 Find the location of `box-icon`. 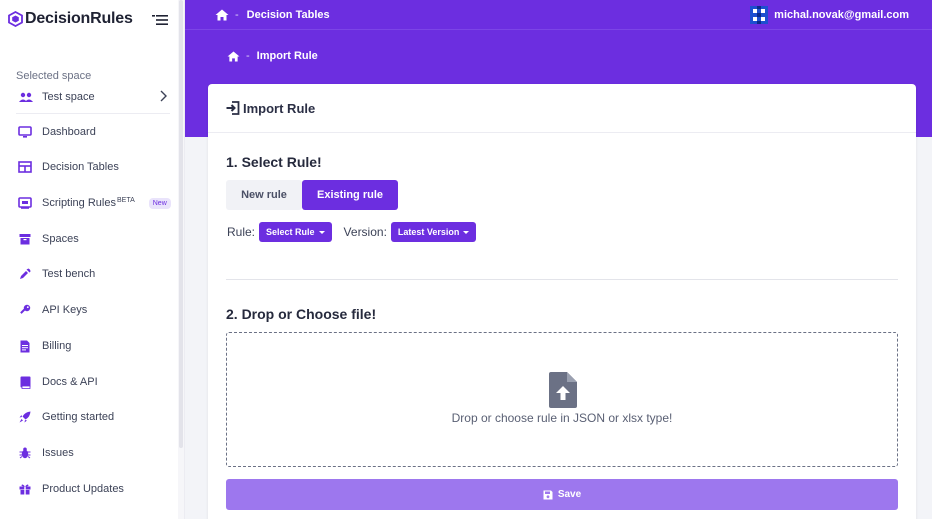

box-icon is located at coordinates (25, 239).